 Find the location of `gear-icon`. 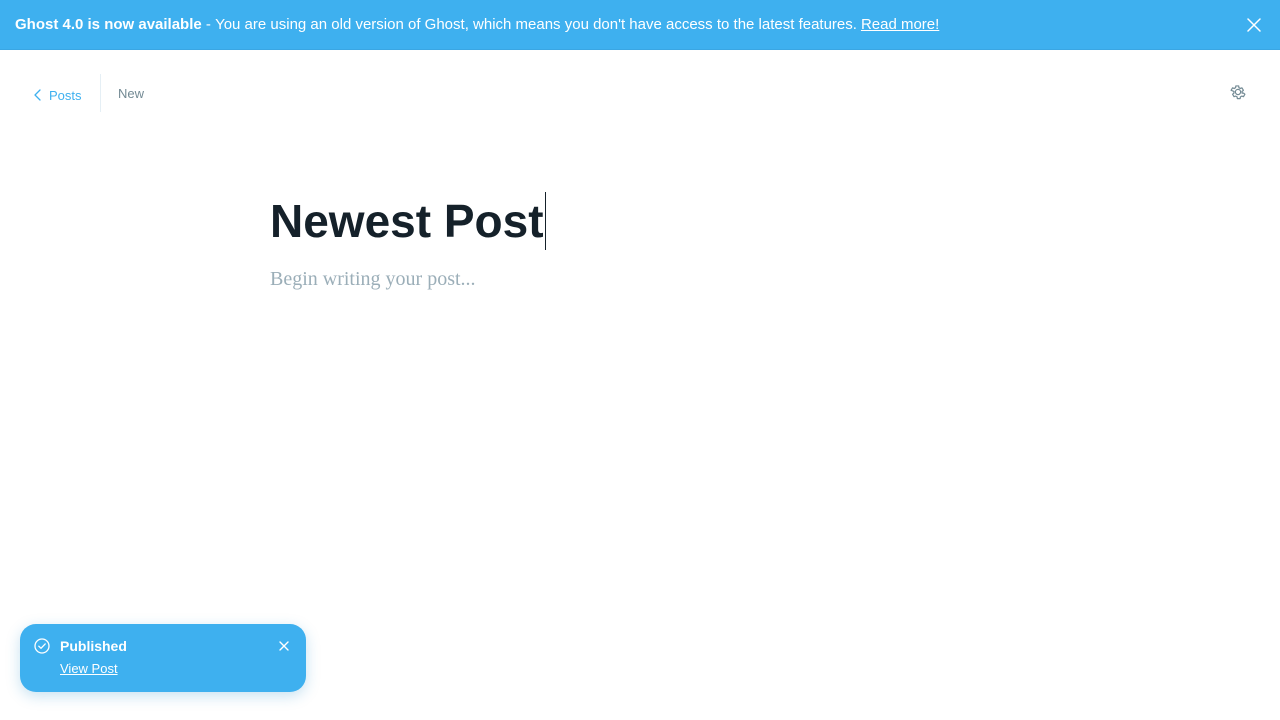

gear-icon is located at coordinates (1238, 92).